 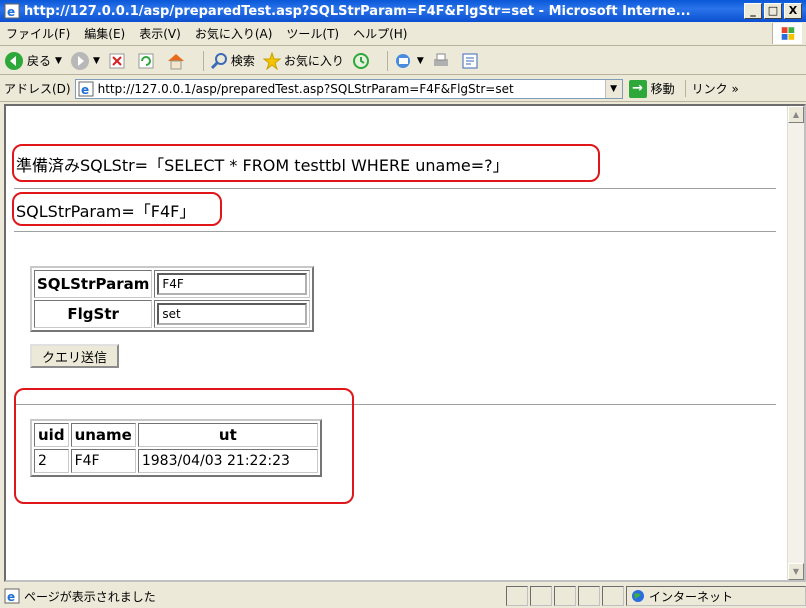 I want to click on favorites-button: お気に入り, so click(x=303, y=60).